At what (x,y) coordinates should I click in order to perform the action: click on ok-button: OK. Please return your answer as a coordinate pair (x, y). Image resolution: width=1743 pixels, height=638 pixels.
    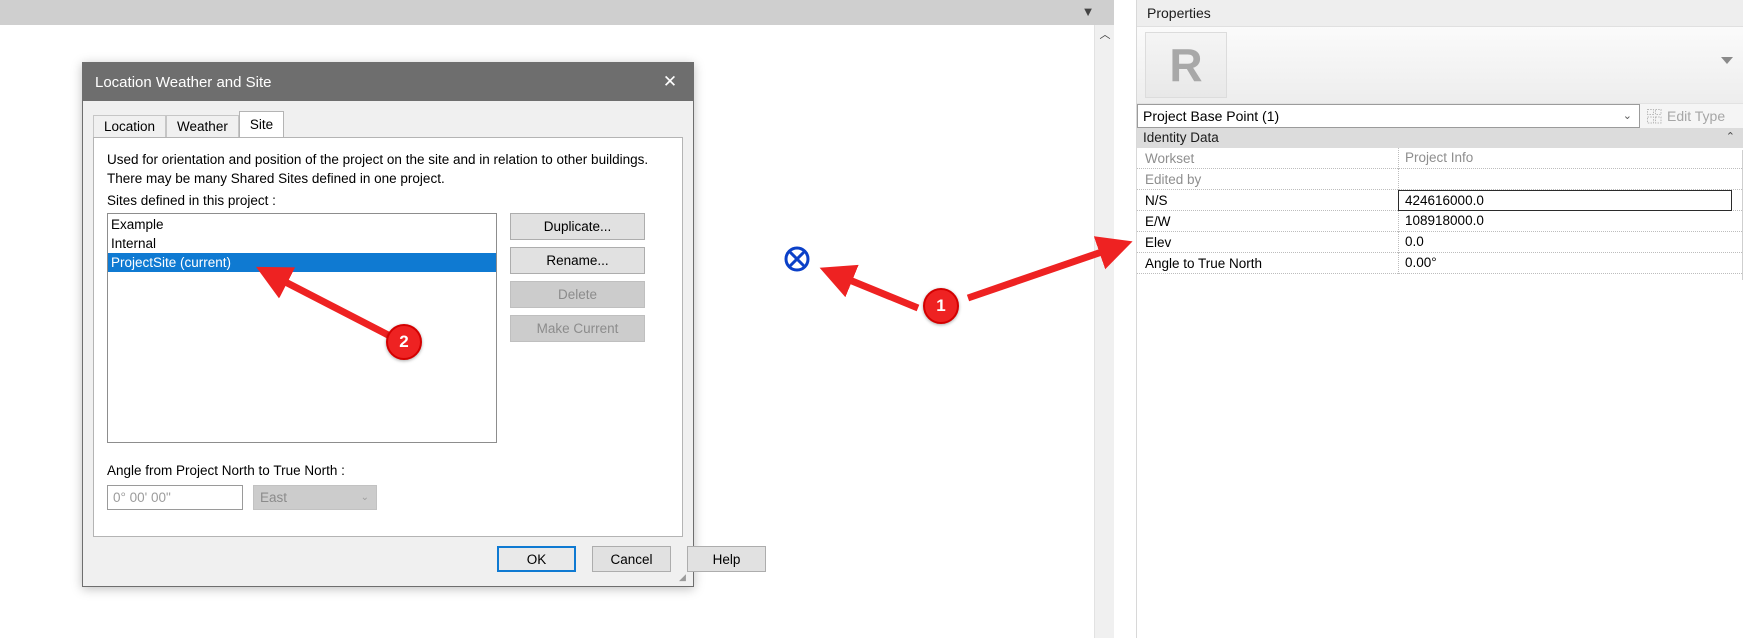
    Looking at the image, I should click on (536, 559).